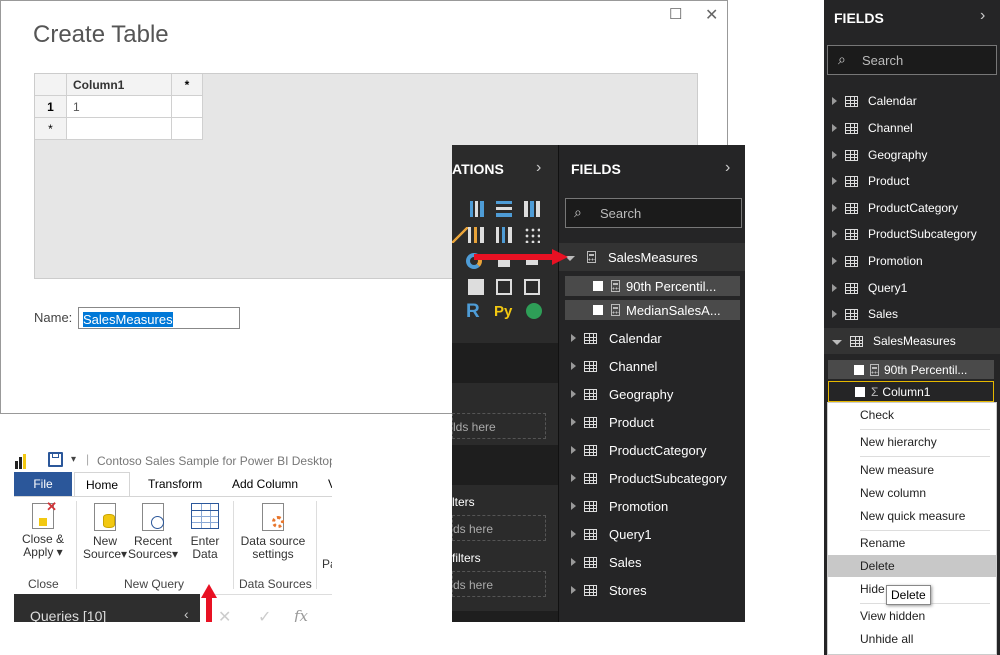  I want to click on grid-cell: 1, so click(119, 107).